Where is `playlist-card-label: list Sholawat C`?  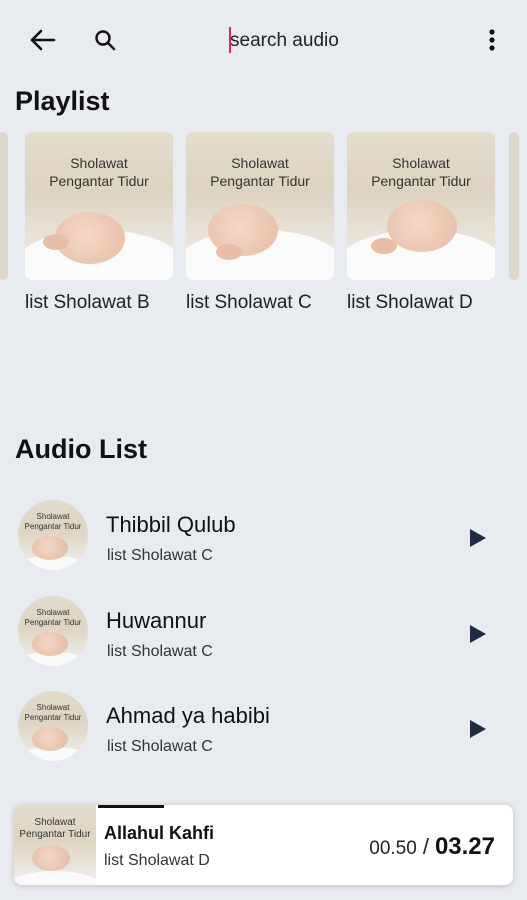
playlist-card-label: list Sholawat C is located at coordinates (249, 302).